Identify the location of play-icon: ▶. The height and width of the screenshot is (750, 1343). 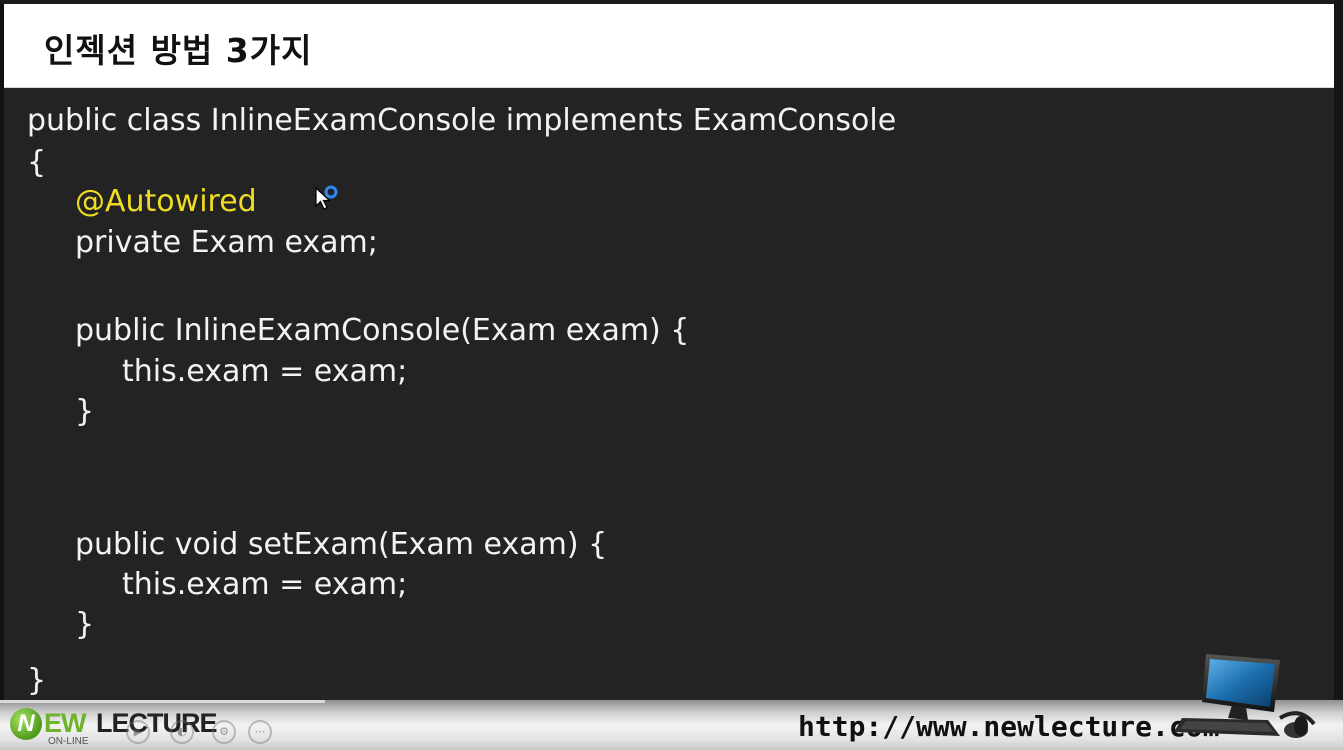
(138, 732).